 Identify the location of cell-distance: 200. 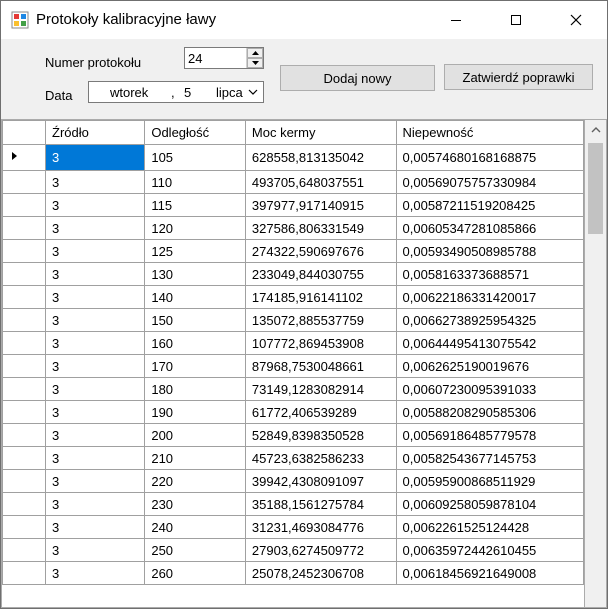
(195, 435).